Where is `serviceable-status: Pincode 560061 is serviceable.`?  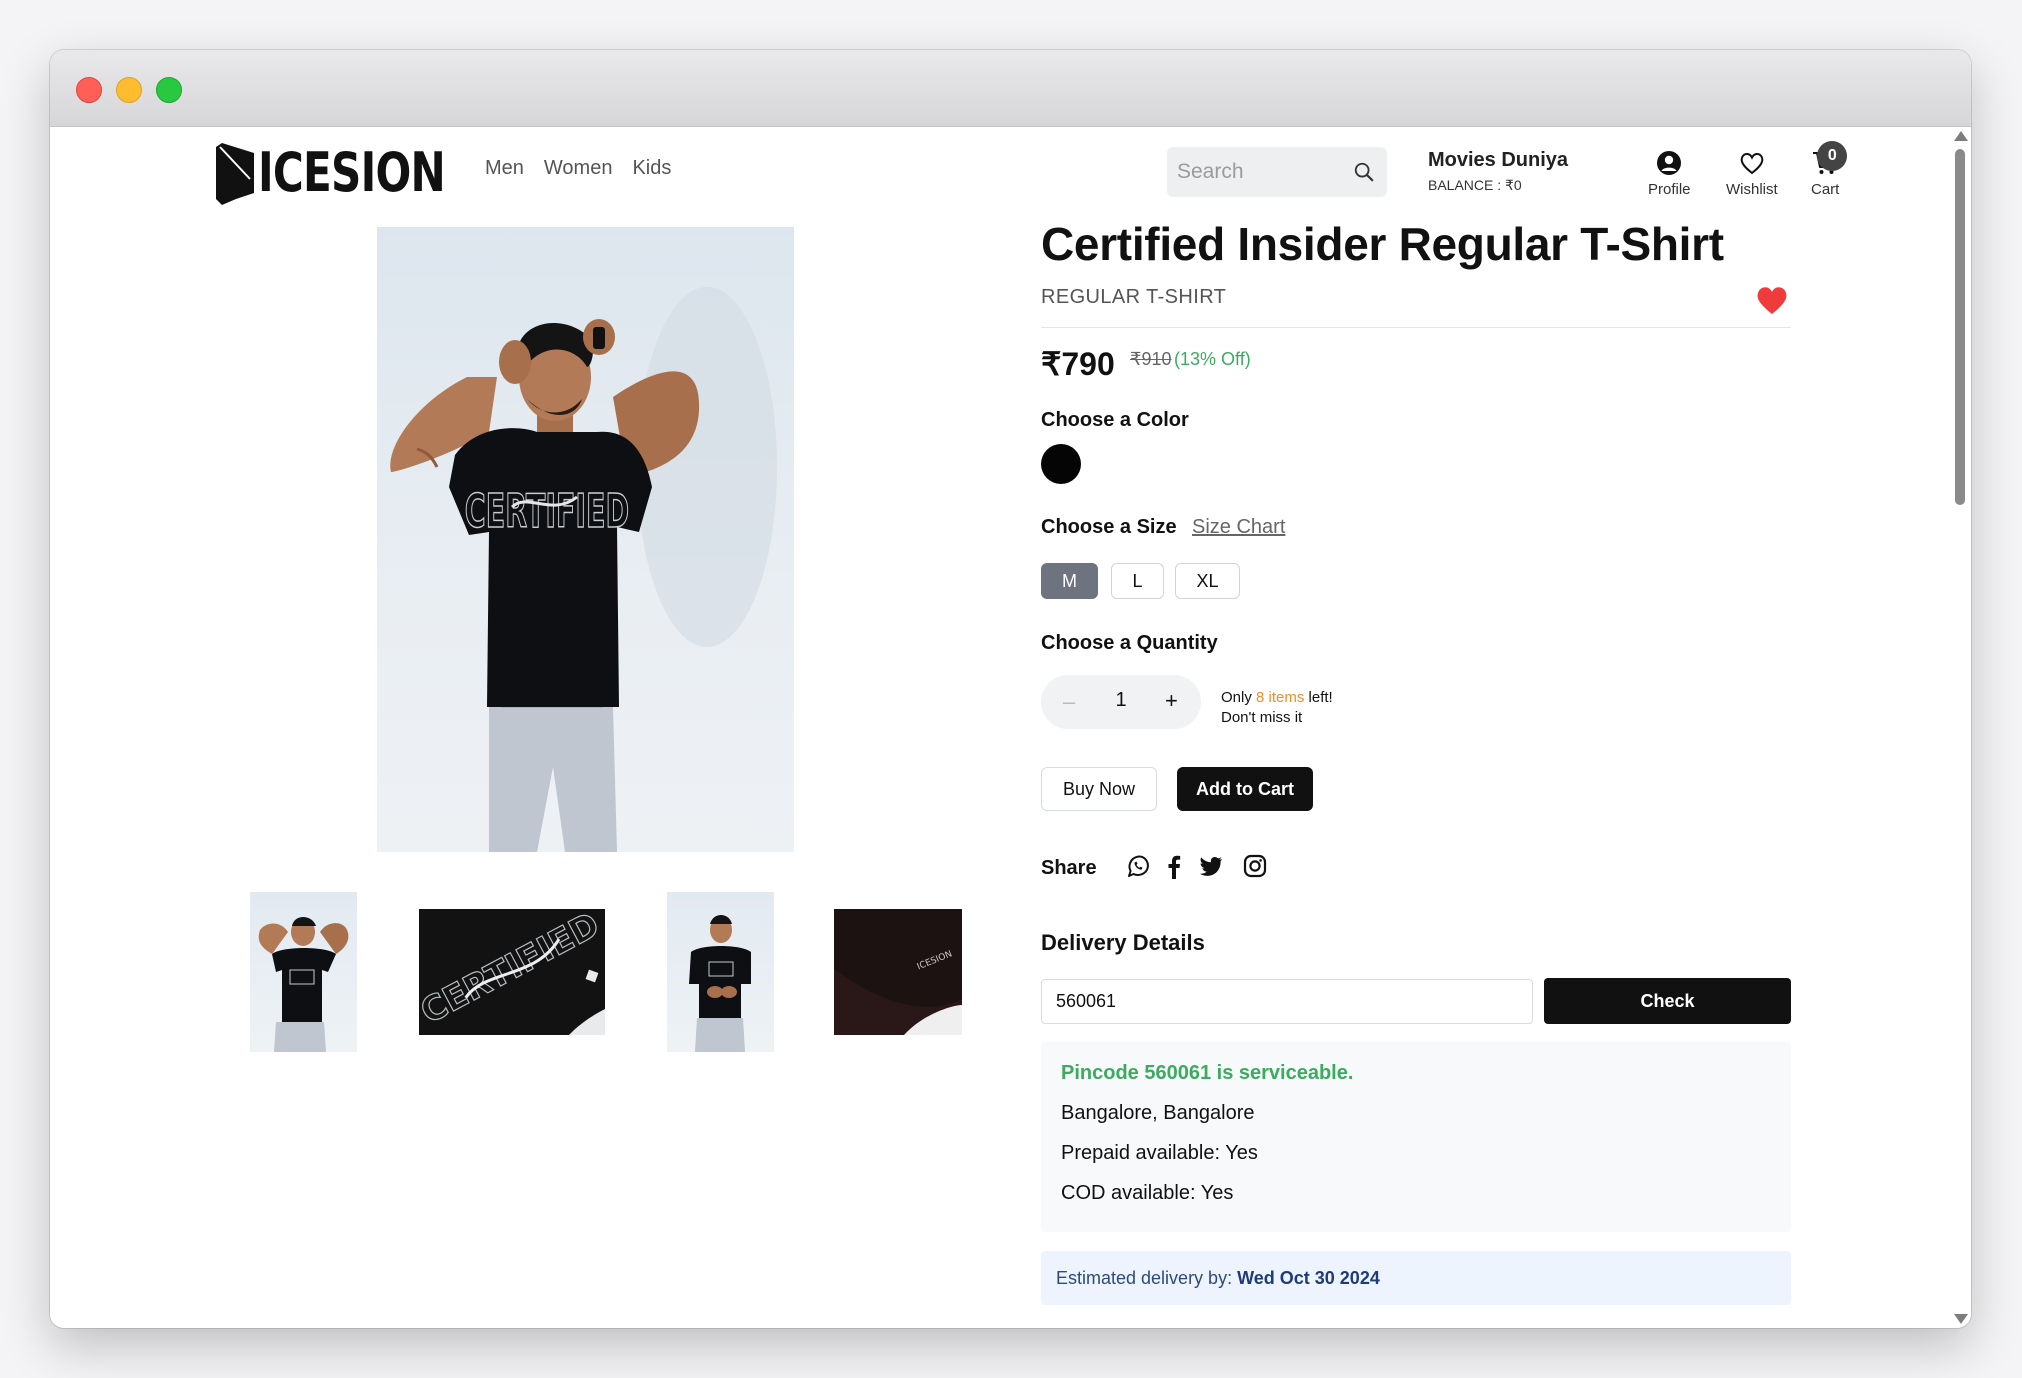 serviceable-status: Pincode 560061 is serviceable. is located at coordinates (1207, 1073).